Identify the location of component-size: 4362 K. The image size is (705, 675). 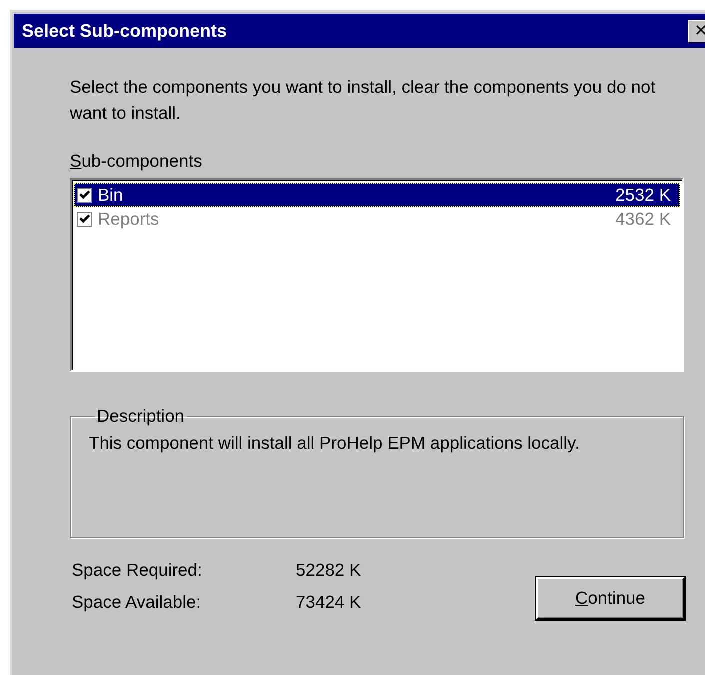
(643, 219).